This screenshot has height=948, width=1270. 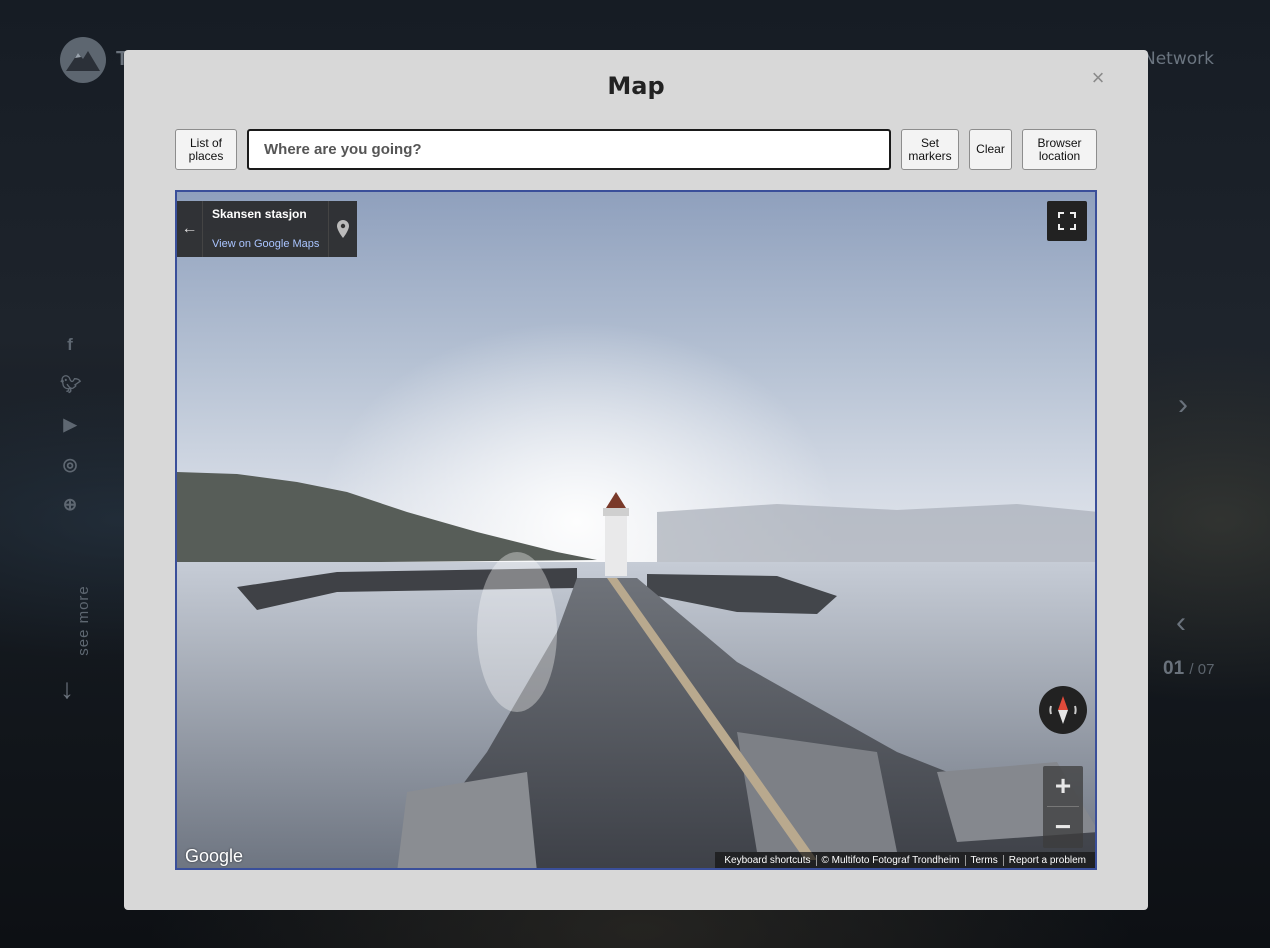 I want to click on facebook-icon: f, so click(x=70, y=345).